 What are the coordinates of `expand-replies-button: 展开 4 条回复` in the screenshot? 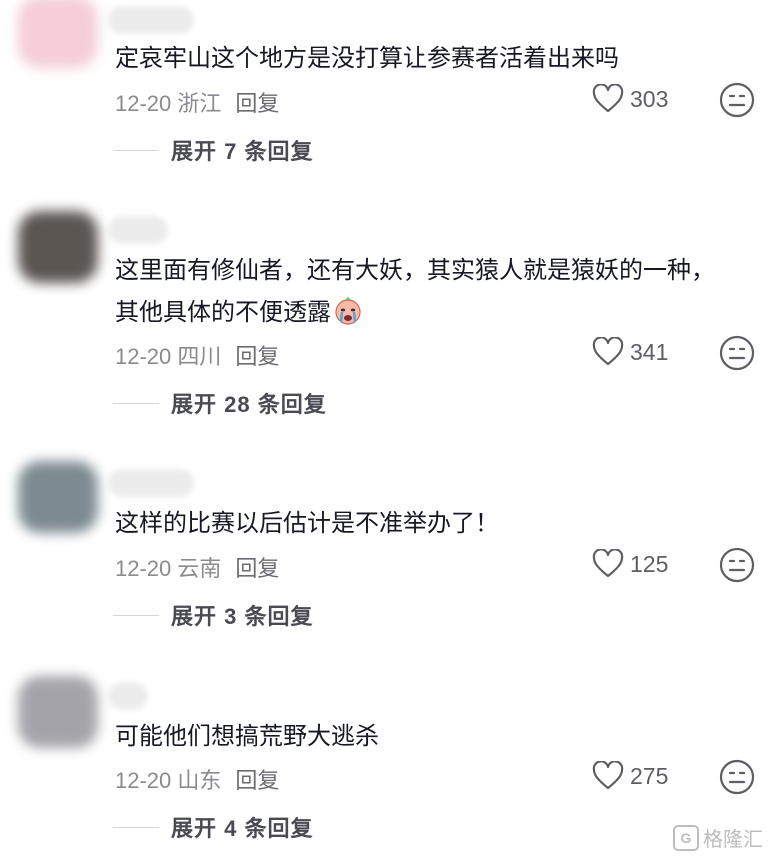 It's located at (213, 827).